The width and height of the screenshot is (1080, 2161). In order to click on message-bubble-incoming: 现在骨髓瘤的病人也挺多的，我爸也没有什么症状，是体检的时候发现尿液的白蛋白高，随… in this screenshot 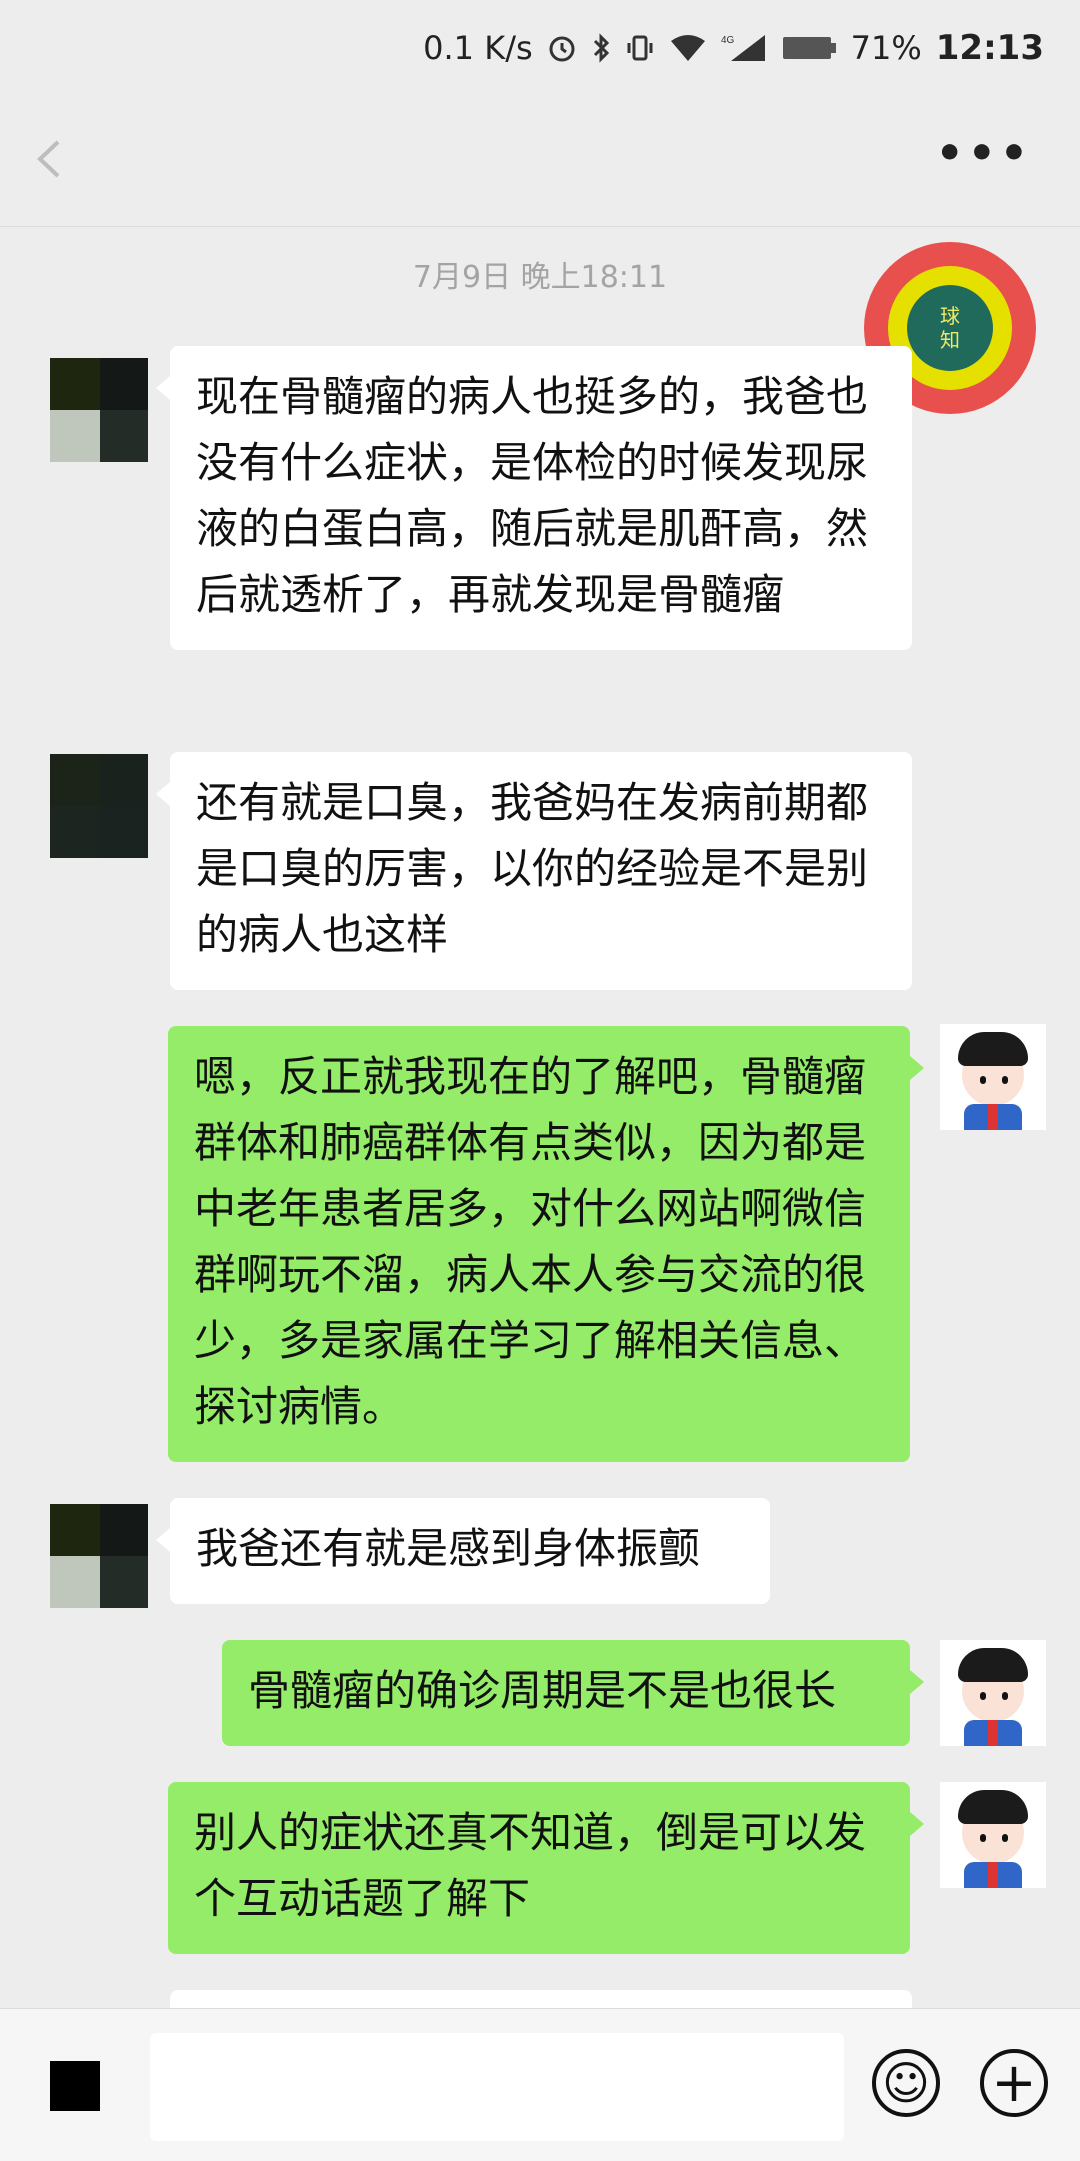, I will do `click(534, 498)`.